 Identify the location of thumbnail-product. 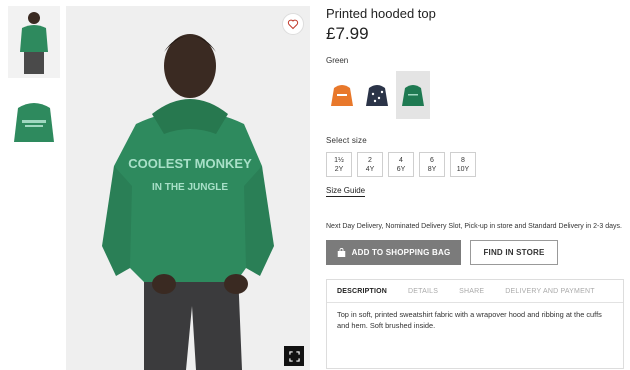
(34, 122).